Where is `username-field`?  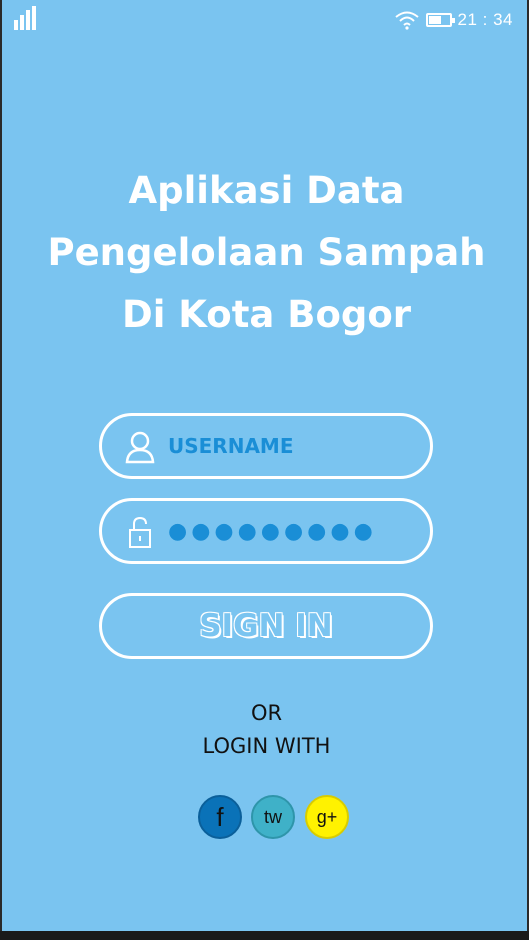 username-field is located at coordinates (266, 446).